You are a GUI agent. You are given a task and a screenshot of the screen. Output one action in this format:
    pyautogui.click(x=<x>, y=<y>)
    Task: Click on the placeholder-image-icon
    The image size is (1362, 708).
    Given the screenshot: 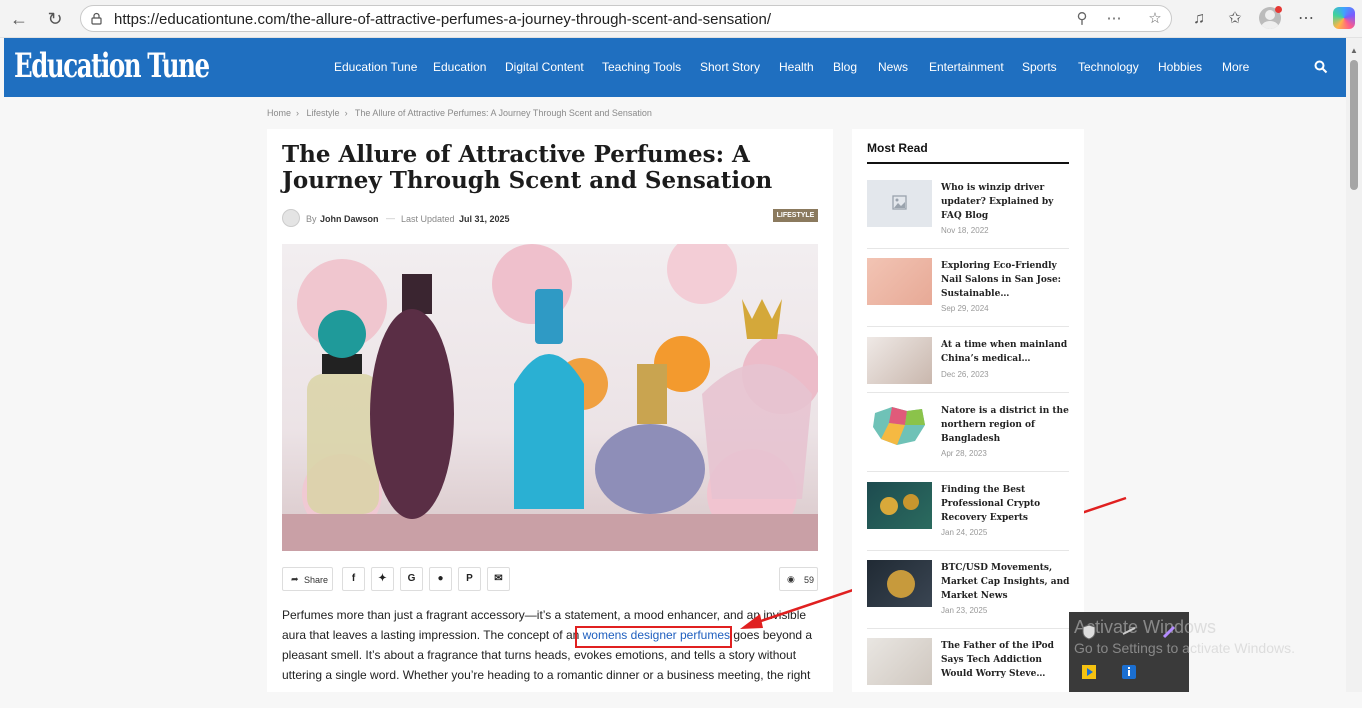 What is the action you would take?
    pyautogui.click(x=899, y=203)
    